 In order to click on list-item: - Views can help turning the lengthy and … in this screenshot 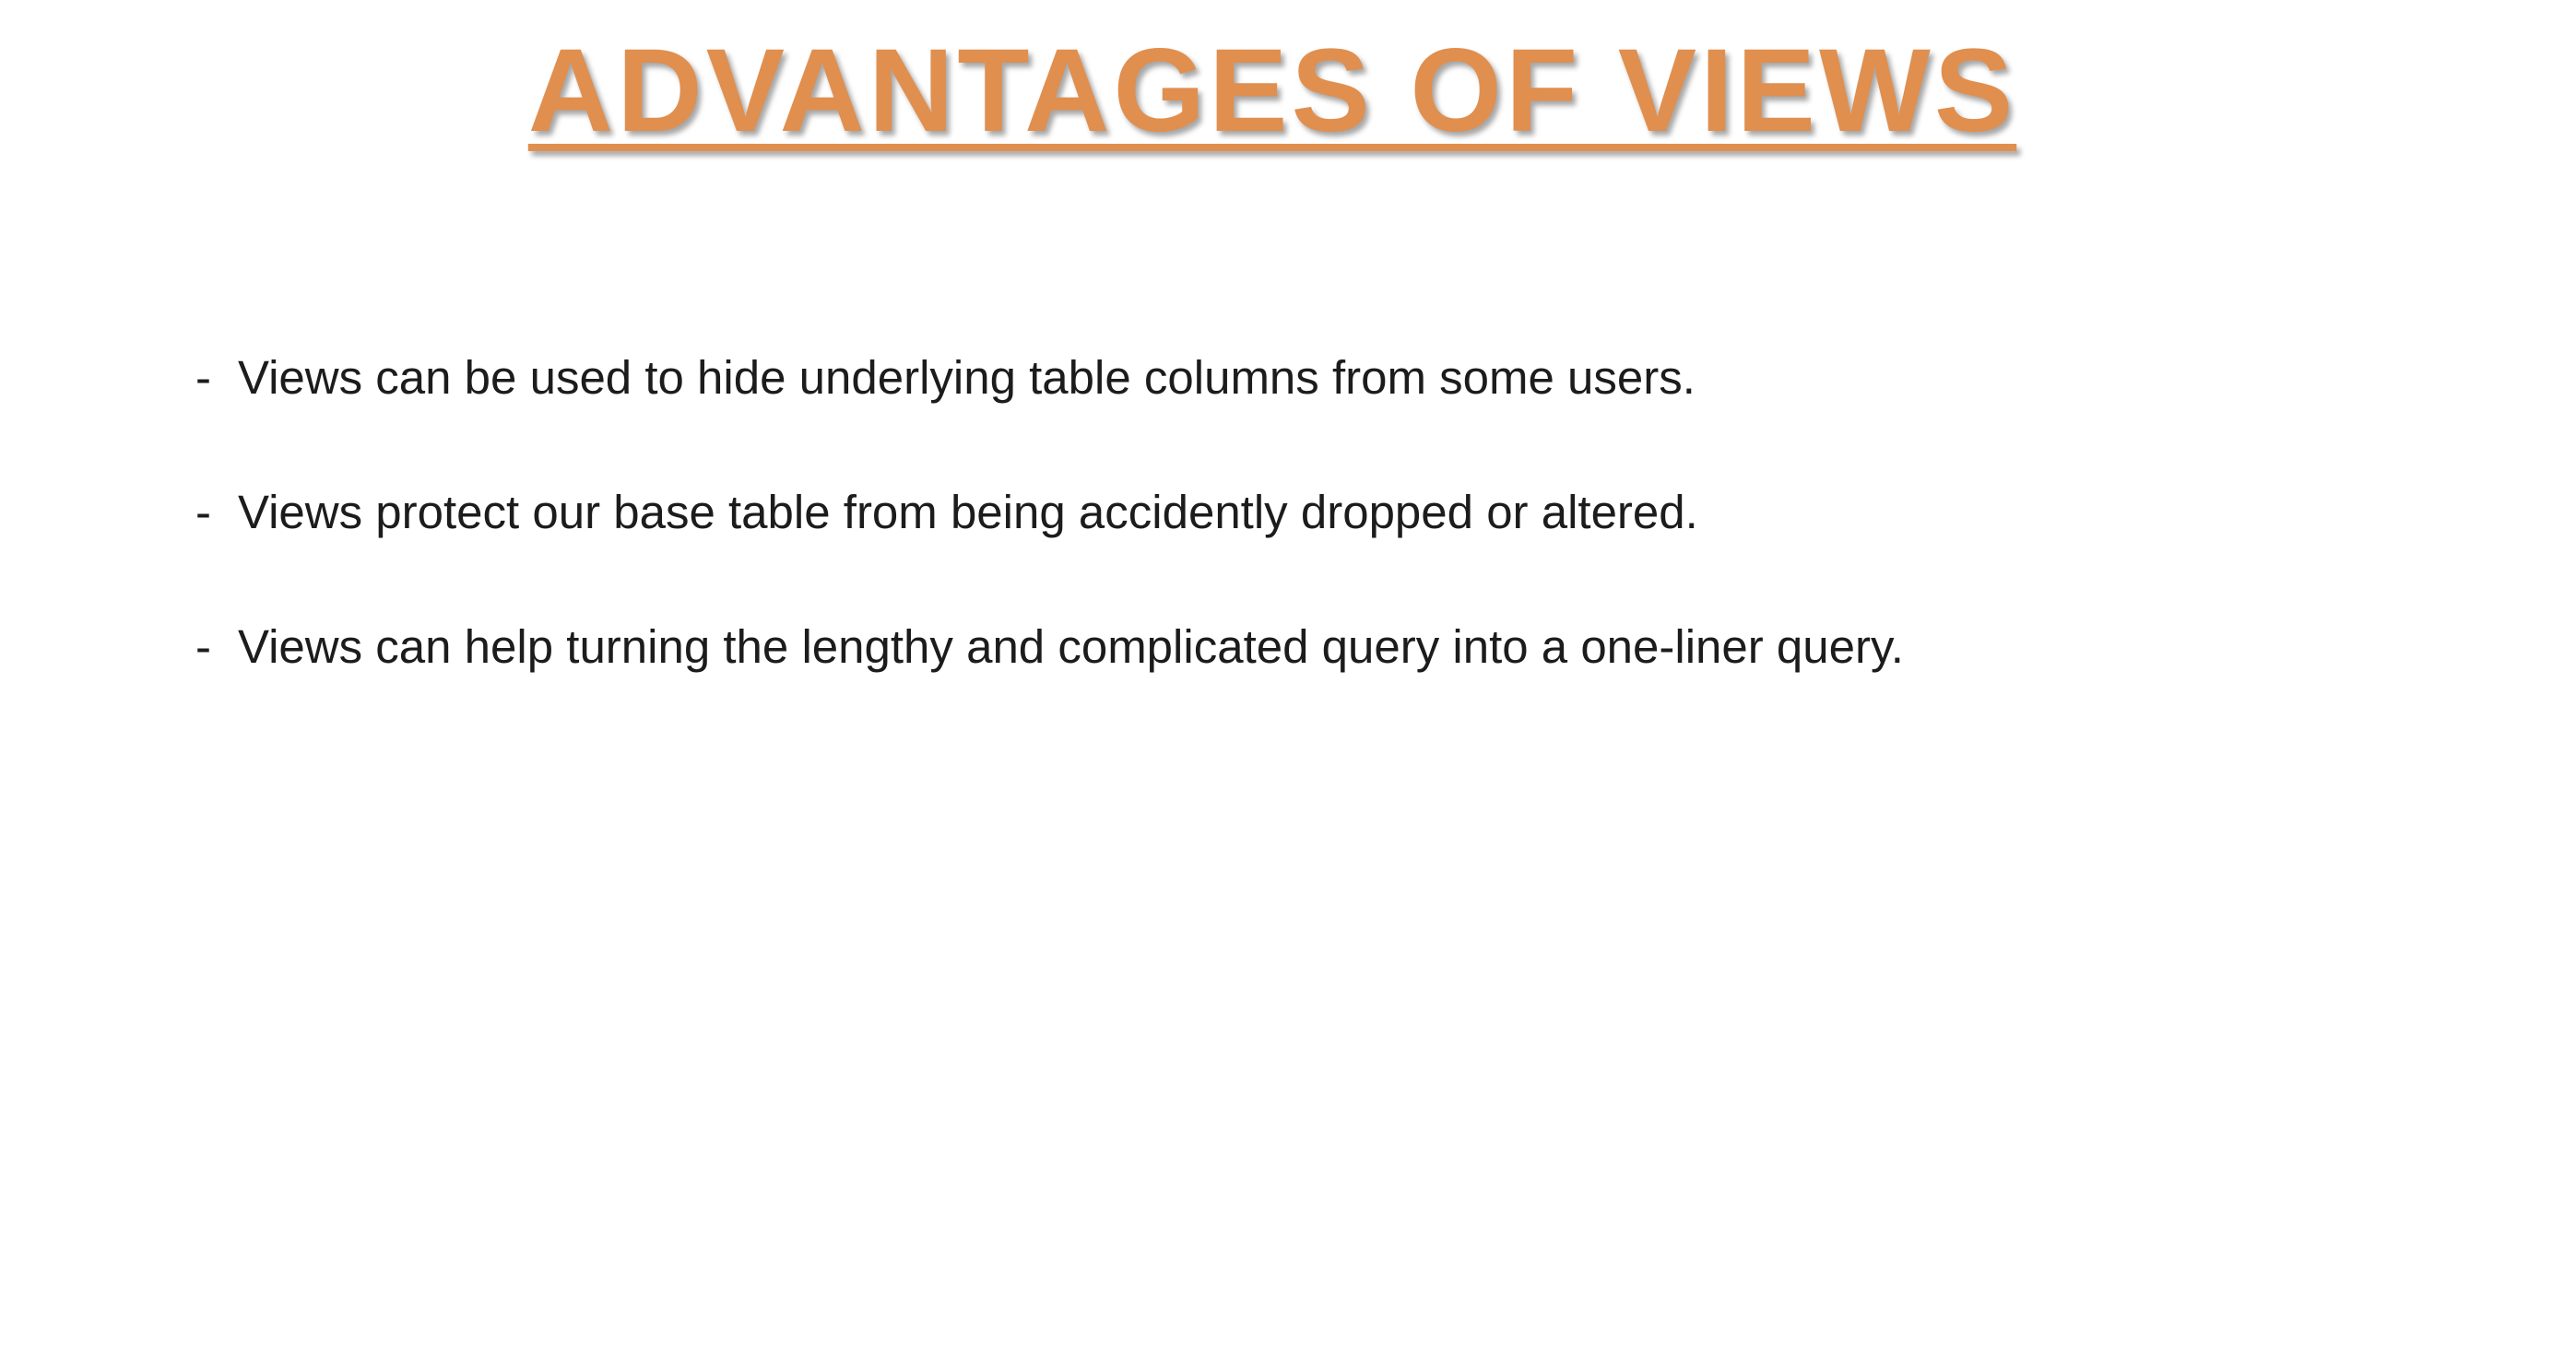, I will do `click(1049, 676)`.